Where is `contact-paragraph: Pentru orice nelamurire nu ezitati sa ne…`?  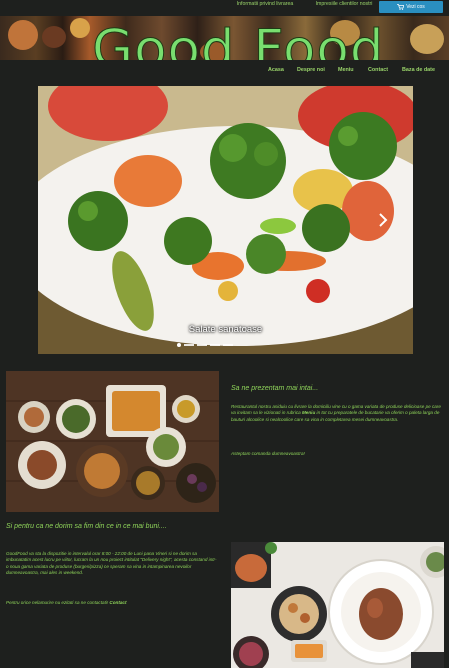
contact-paragraph: Pentru orice nelamurire nu ezitati sa ne… is located at coordinates (112, 603).